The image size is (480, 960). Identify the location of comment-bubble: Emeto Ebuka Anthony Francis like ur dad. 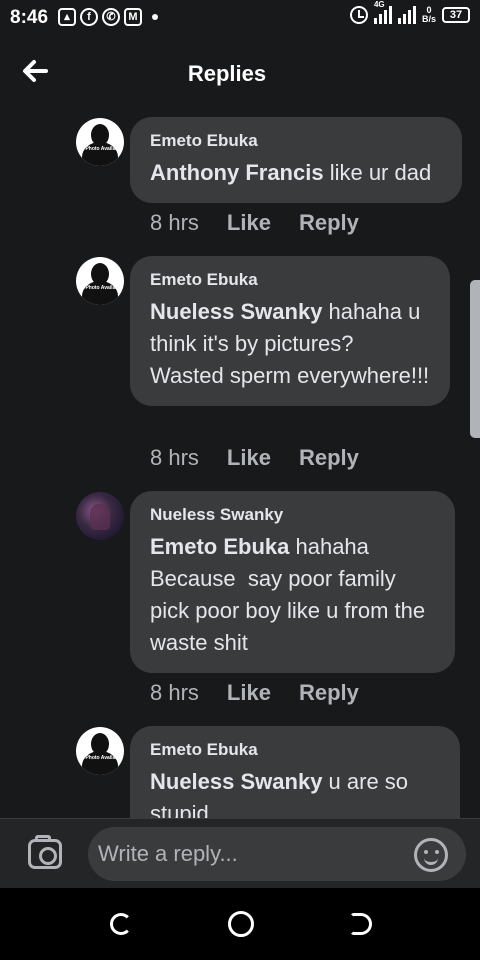
(296, 160).